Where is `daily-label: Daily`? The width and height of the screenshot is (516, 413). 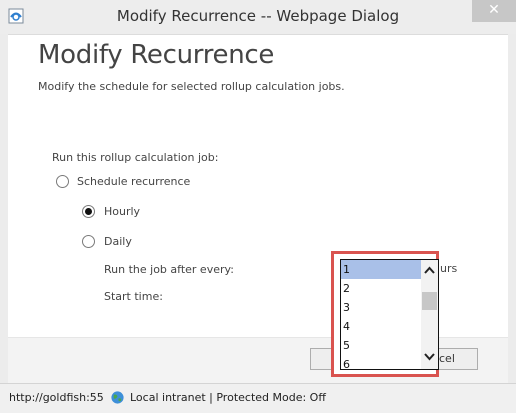
daily-label: Daily is located at coordinates (118, 241).